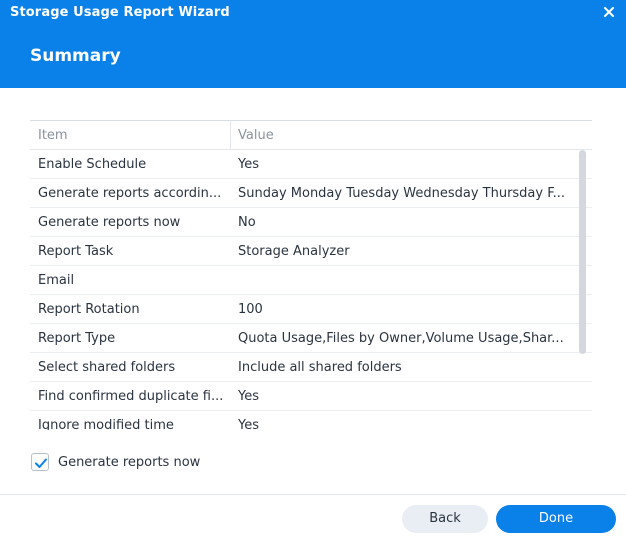  I want to click on done-button: Done, so click(556, 519).